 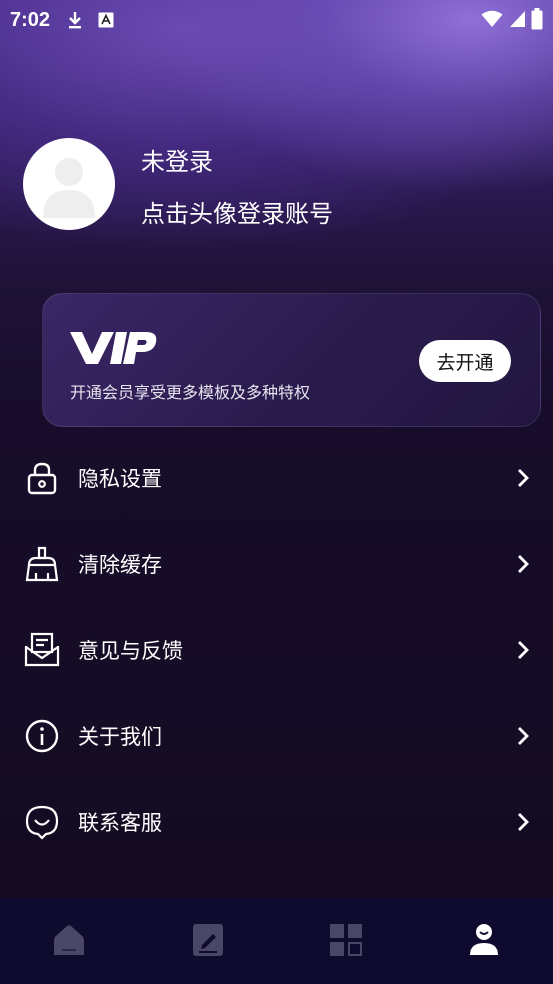 What do you see at coordinates (276, 478) in the screenshot?
I see `menu-item-privacy-settings: 隐私设置` at bounding box center [276, 478].